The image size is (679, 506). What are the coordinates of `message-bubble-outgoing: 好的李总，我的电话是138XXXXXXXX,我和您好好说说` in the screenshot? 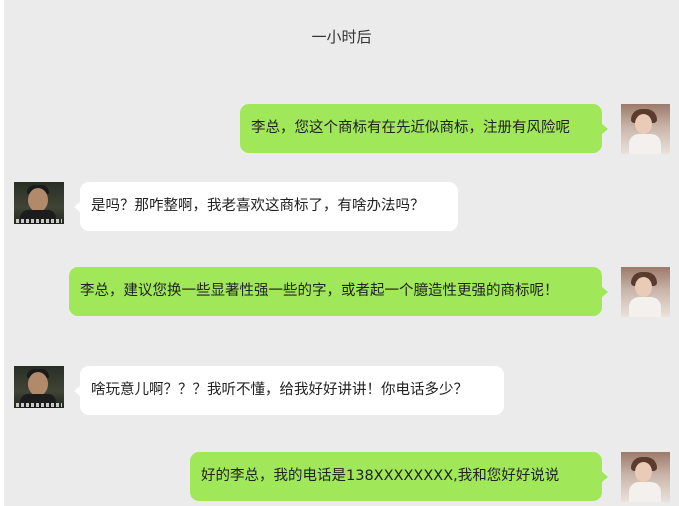 It's located at (399, 476).